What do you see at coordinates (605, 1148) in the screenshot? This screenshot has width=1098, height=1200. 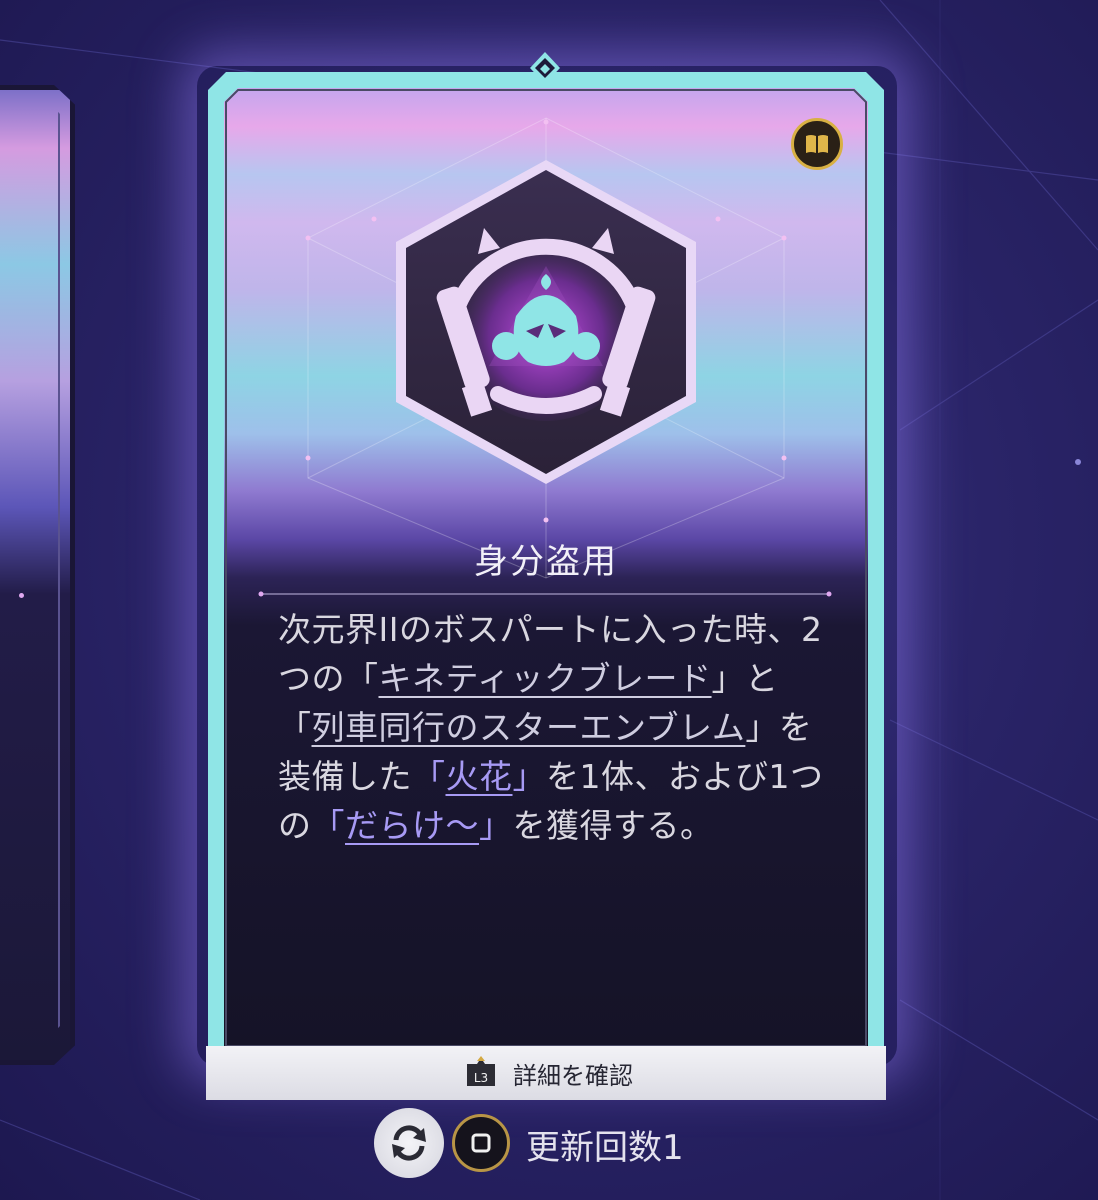 I see `refresh-count: 更新回数1` at bounding box center [605, 1148].